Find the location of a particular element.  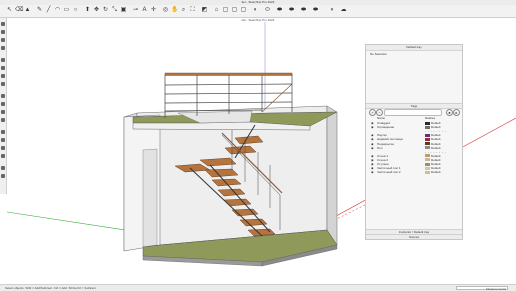

column-name: Name is located at coordinates (381, 118).